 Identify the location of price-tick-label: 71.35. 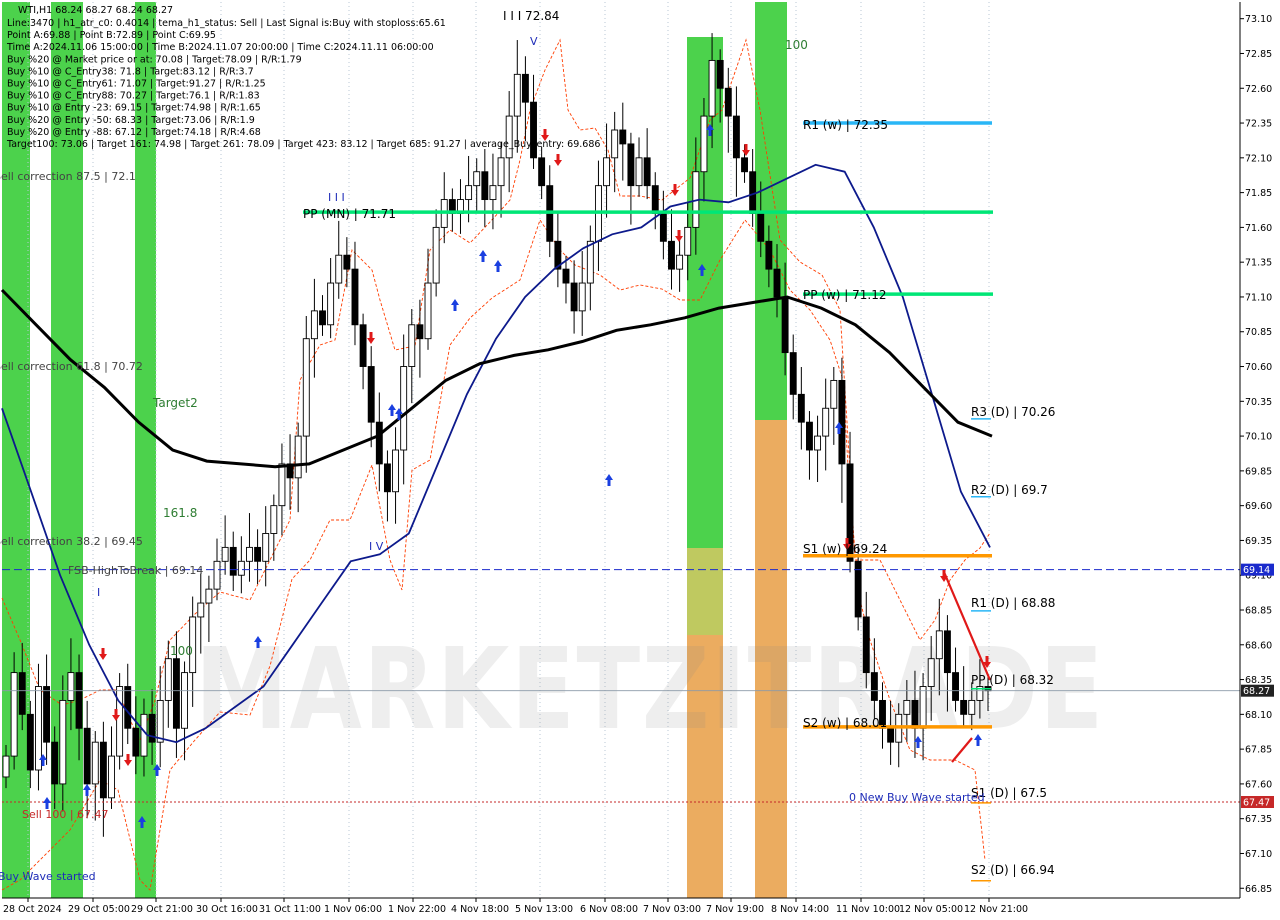
(1258, 263).